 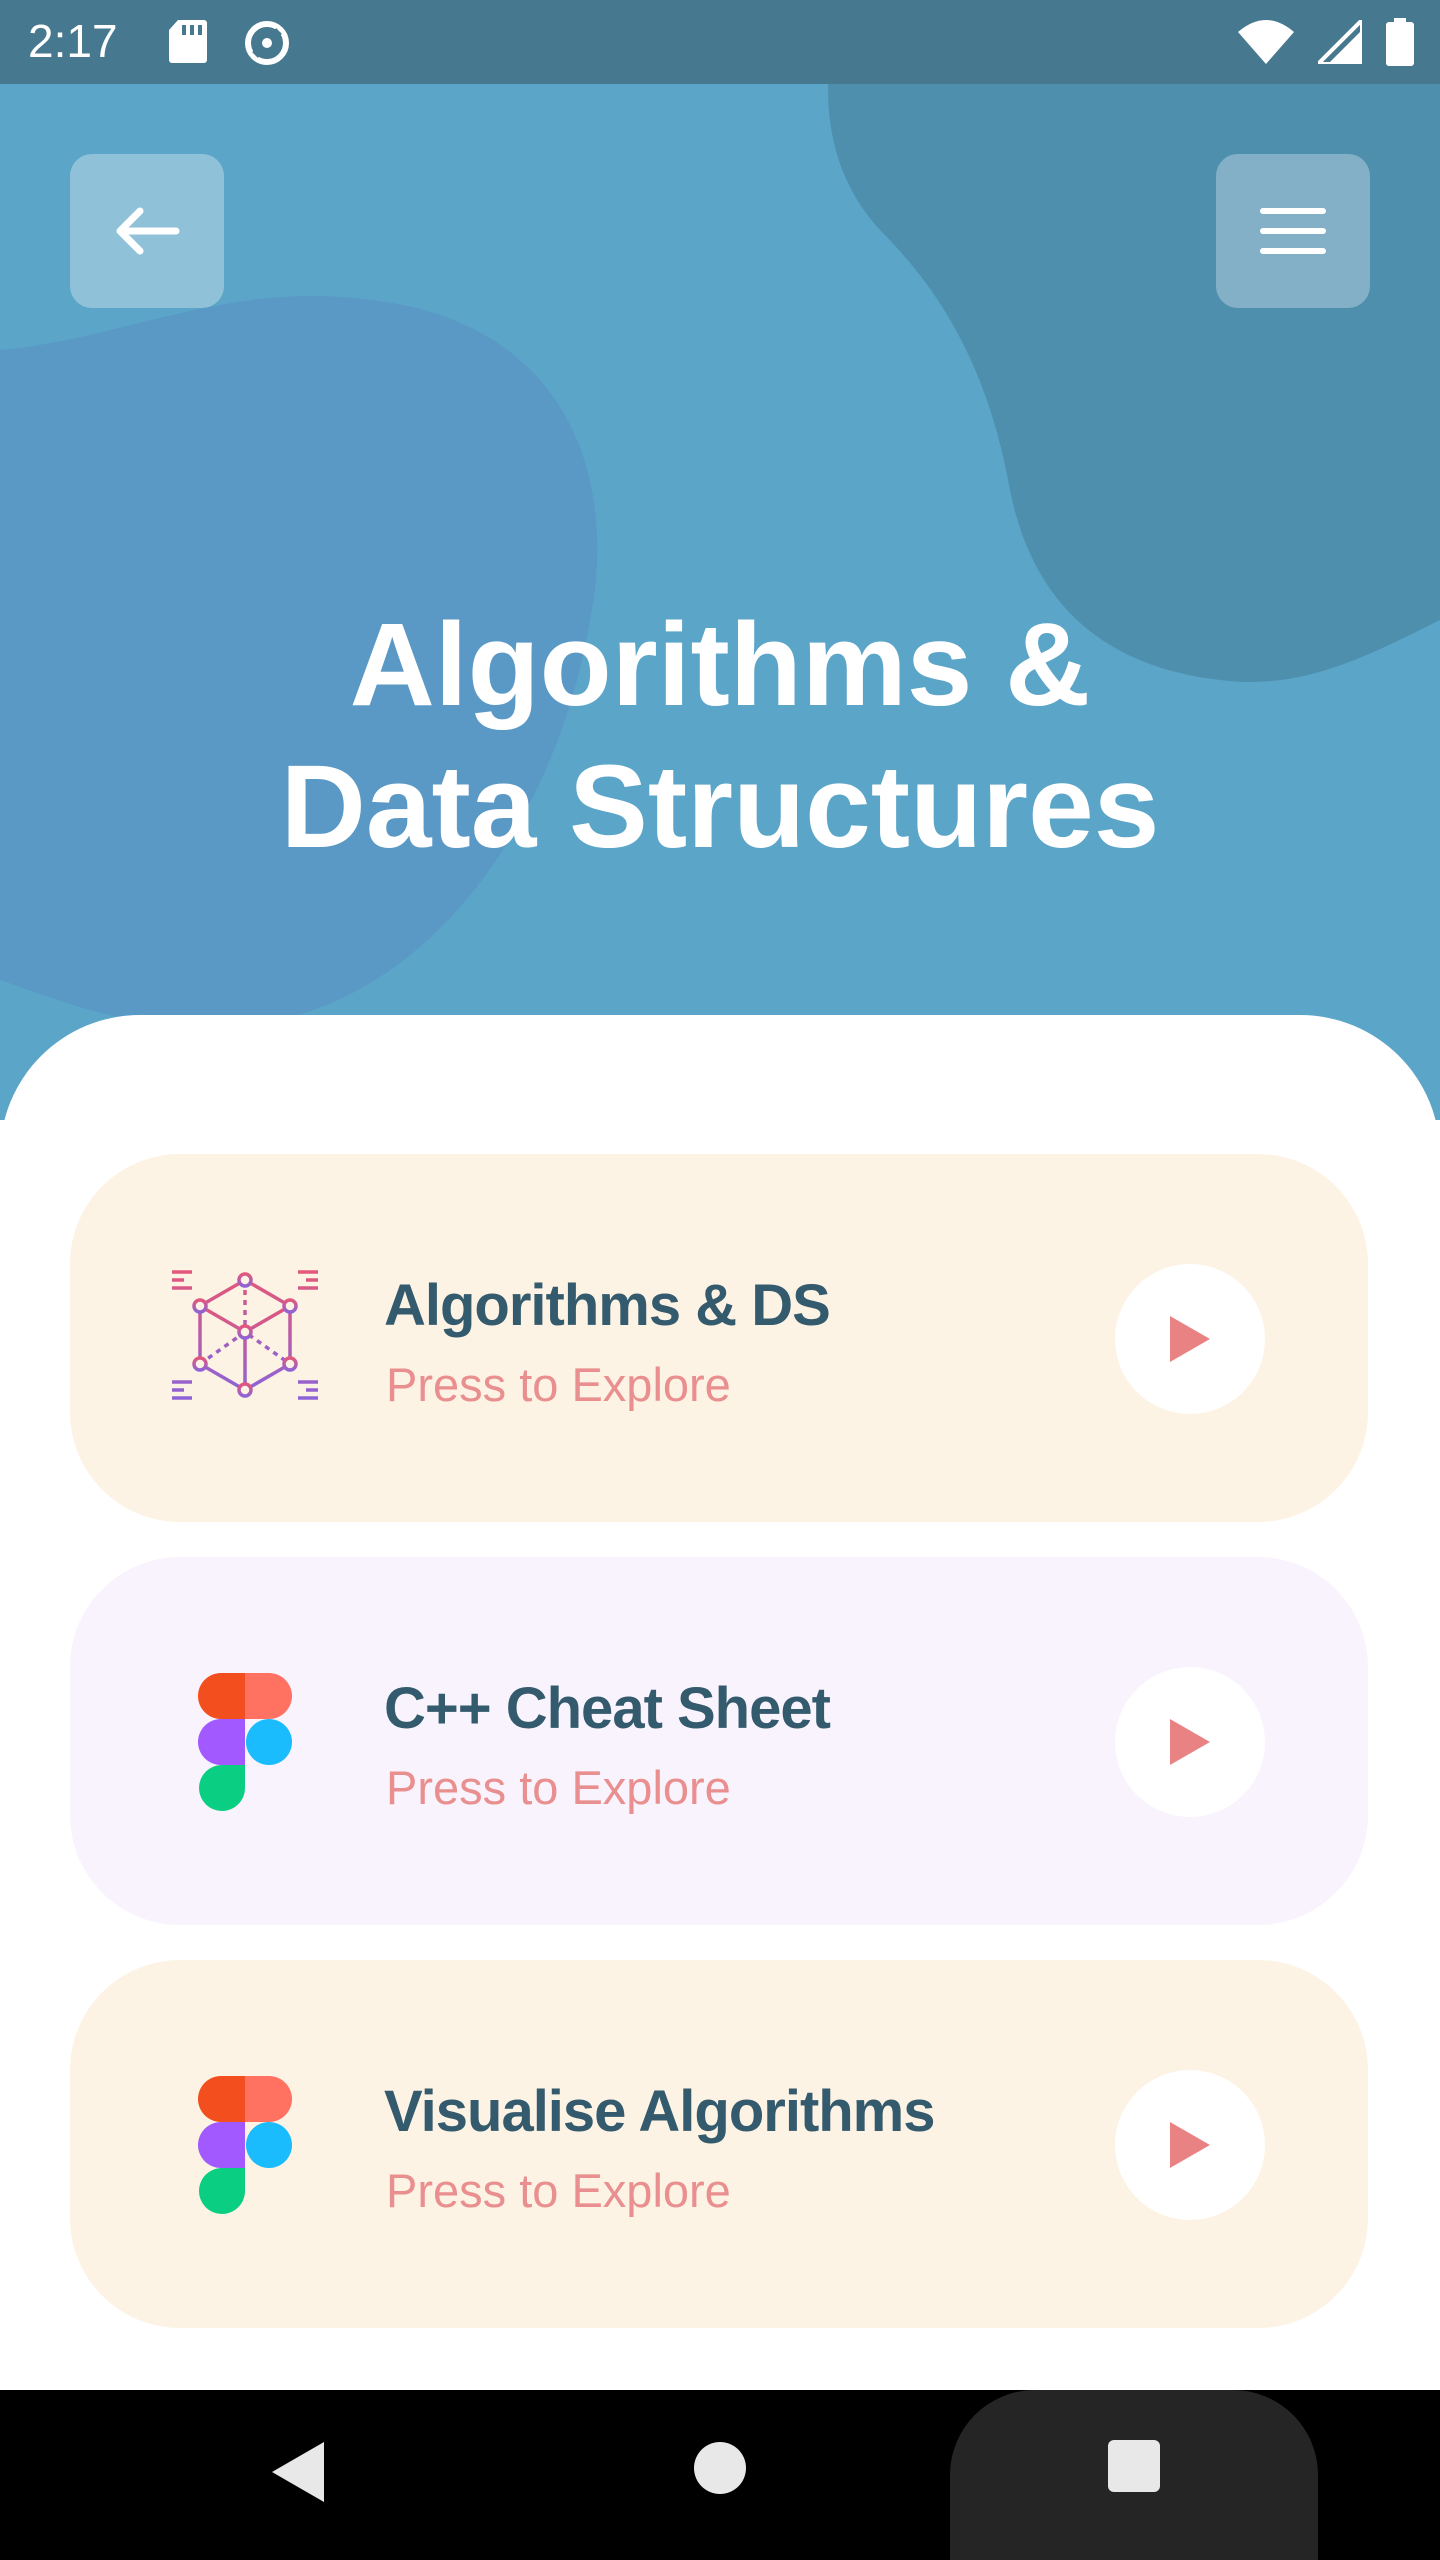 I want to click on sd-card-icon, so click(x=188, y=41).